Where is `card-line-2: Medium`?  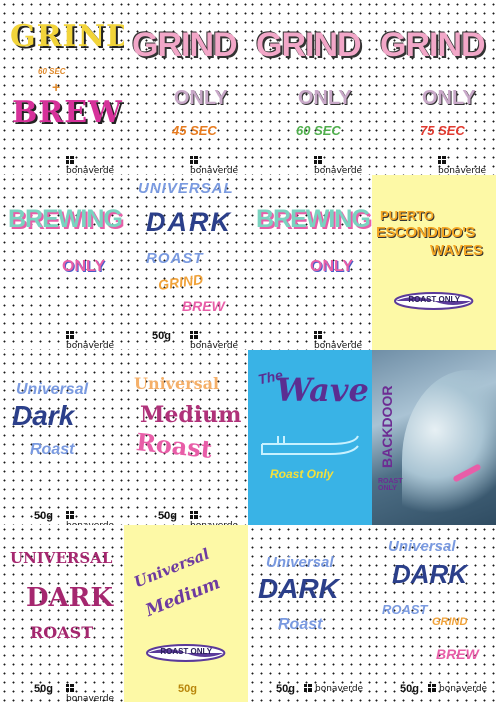 card-line-2: Medium is located at coordinates (191, 415).